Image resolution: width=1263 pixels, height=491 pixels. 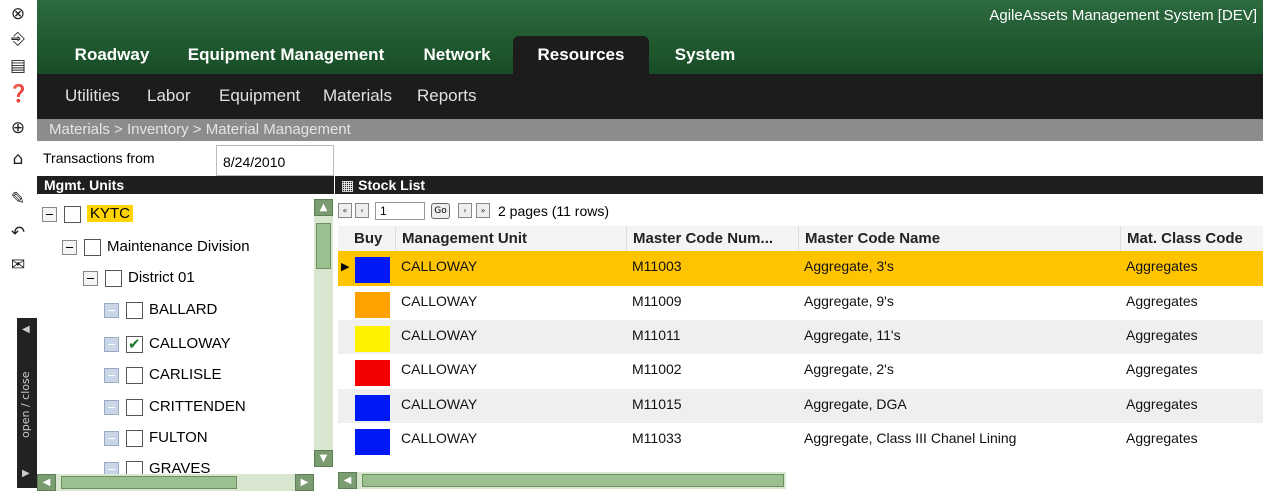 I want to click on tree-node-crittenden: CRITTENDEN, so click(x=175, y=407).